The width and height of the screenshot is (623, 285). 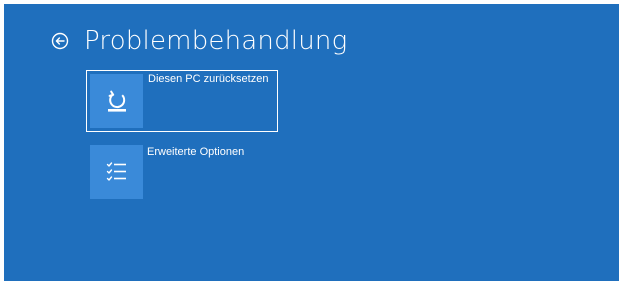 What do you see at coordinates (116, 101) in the screenshot?
I see `reset-pc-icon` at bounding box center [116, 101].